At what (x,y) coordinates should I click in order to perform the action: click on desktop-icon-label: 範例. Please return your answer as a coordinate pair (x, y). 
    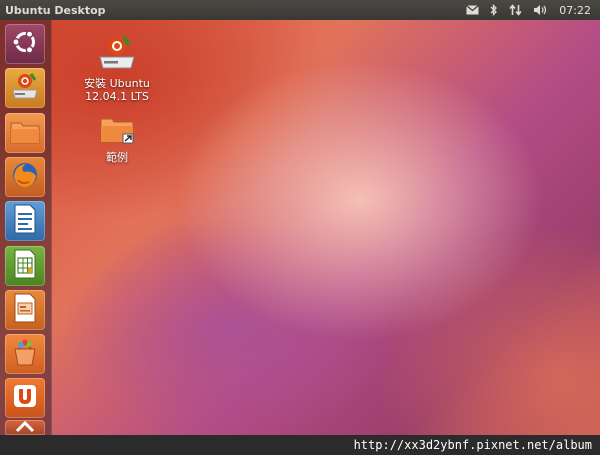
    Looking at the image, I should click on (117, 157).